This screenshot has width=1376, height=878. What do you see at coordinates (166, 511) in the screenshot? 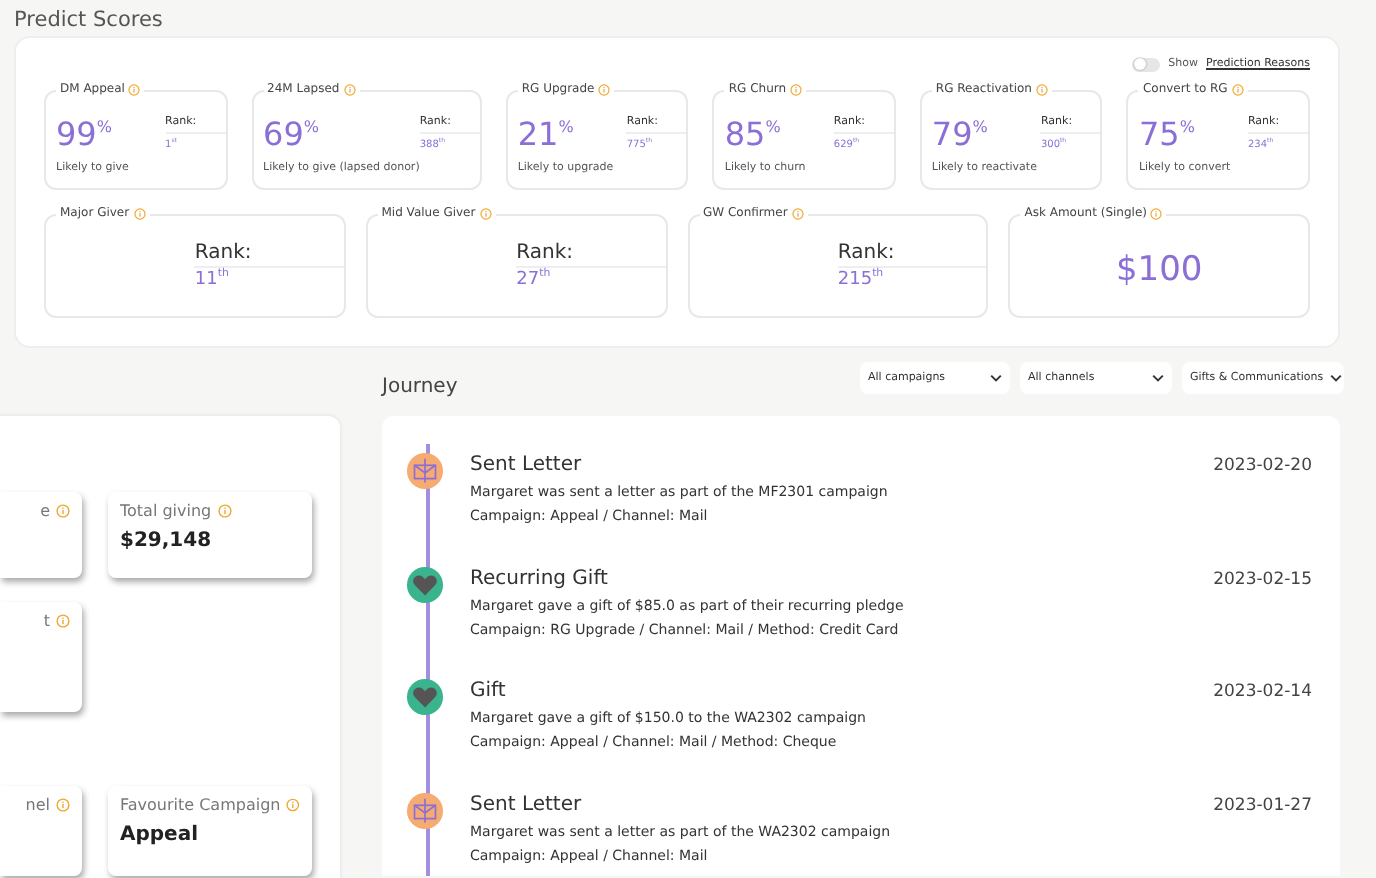
I see `summary-label: Total giving` at bounding box center [166, 511].